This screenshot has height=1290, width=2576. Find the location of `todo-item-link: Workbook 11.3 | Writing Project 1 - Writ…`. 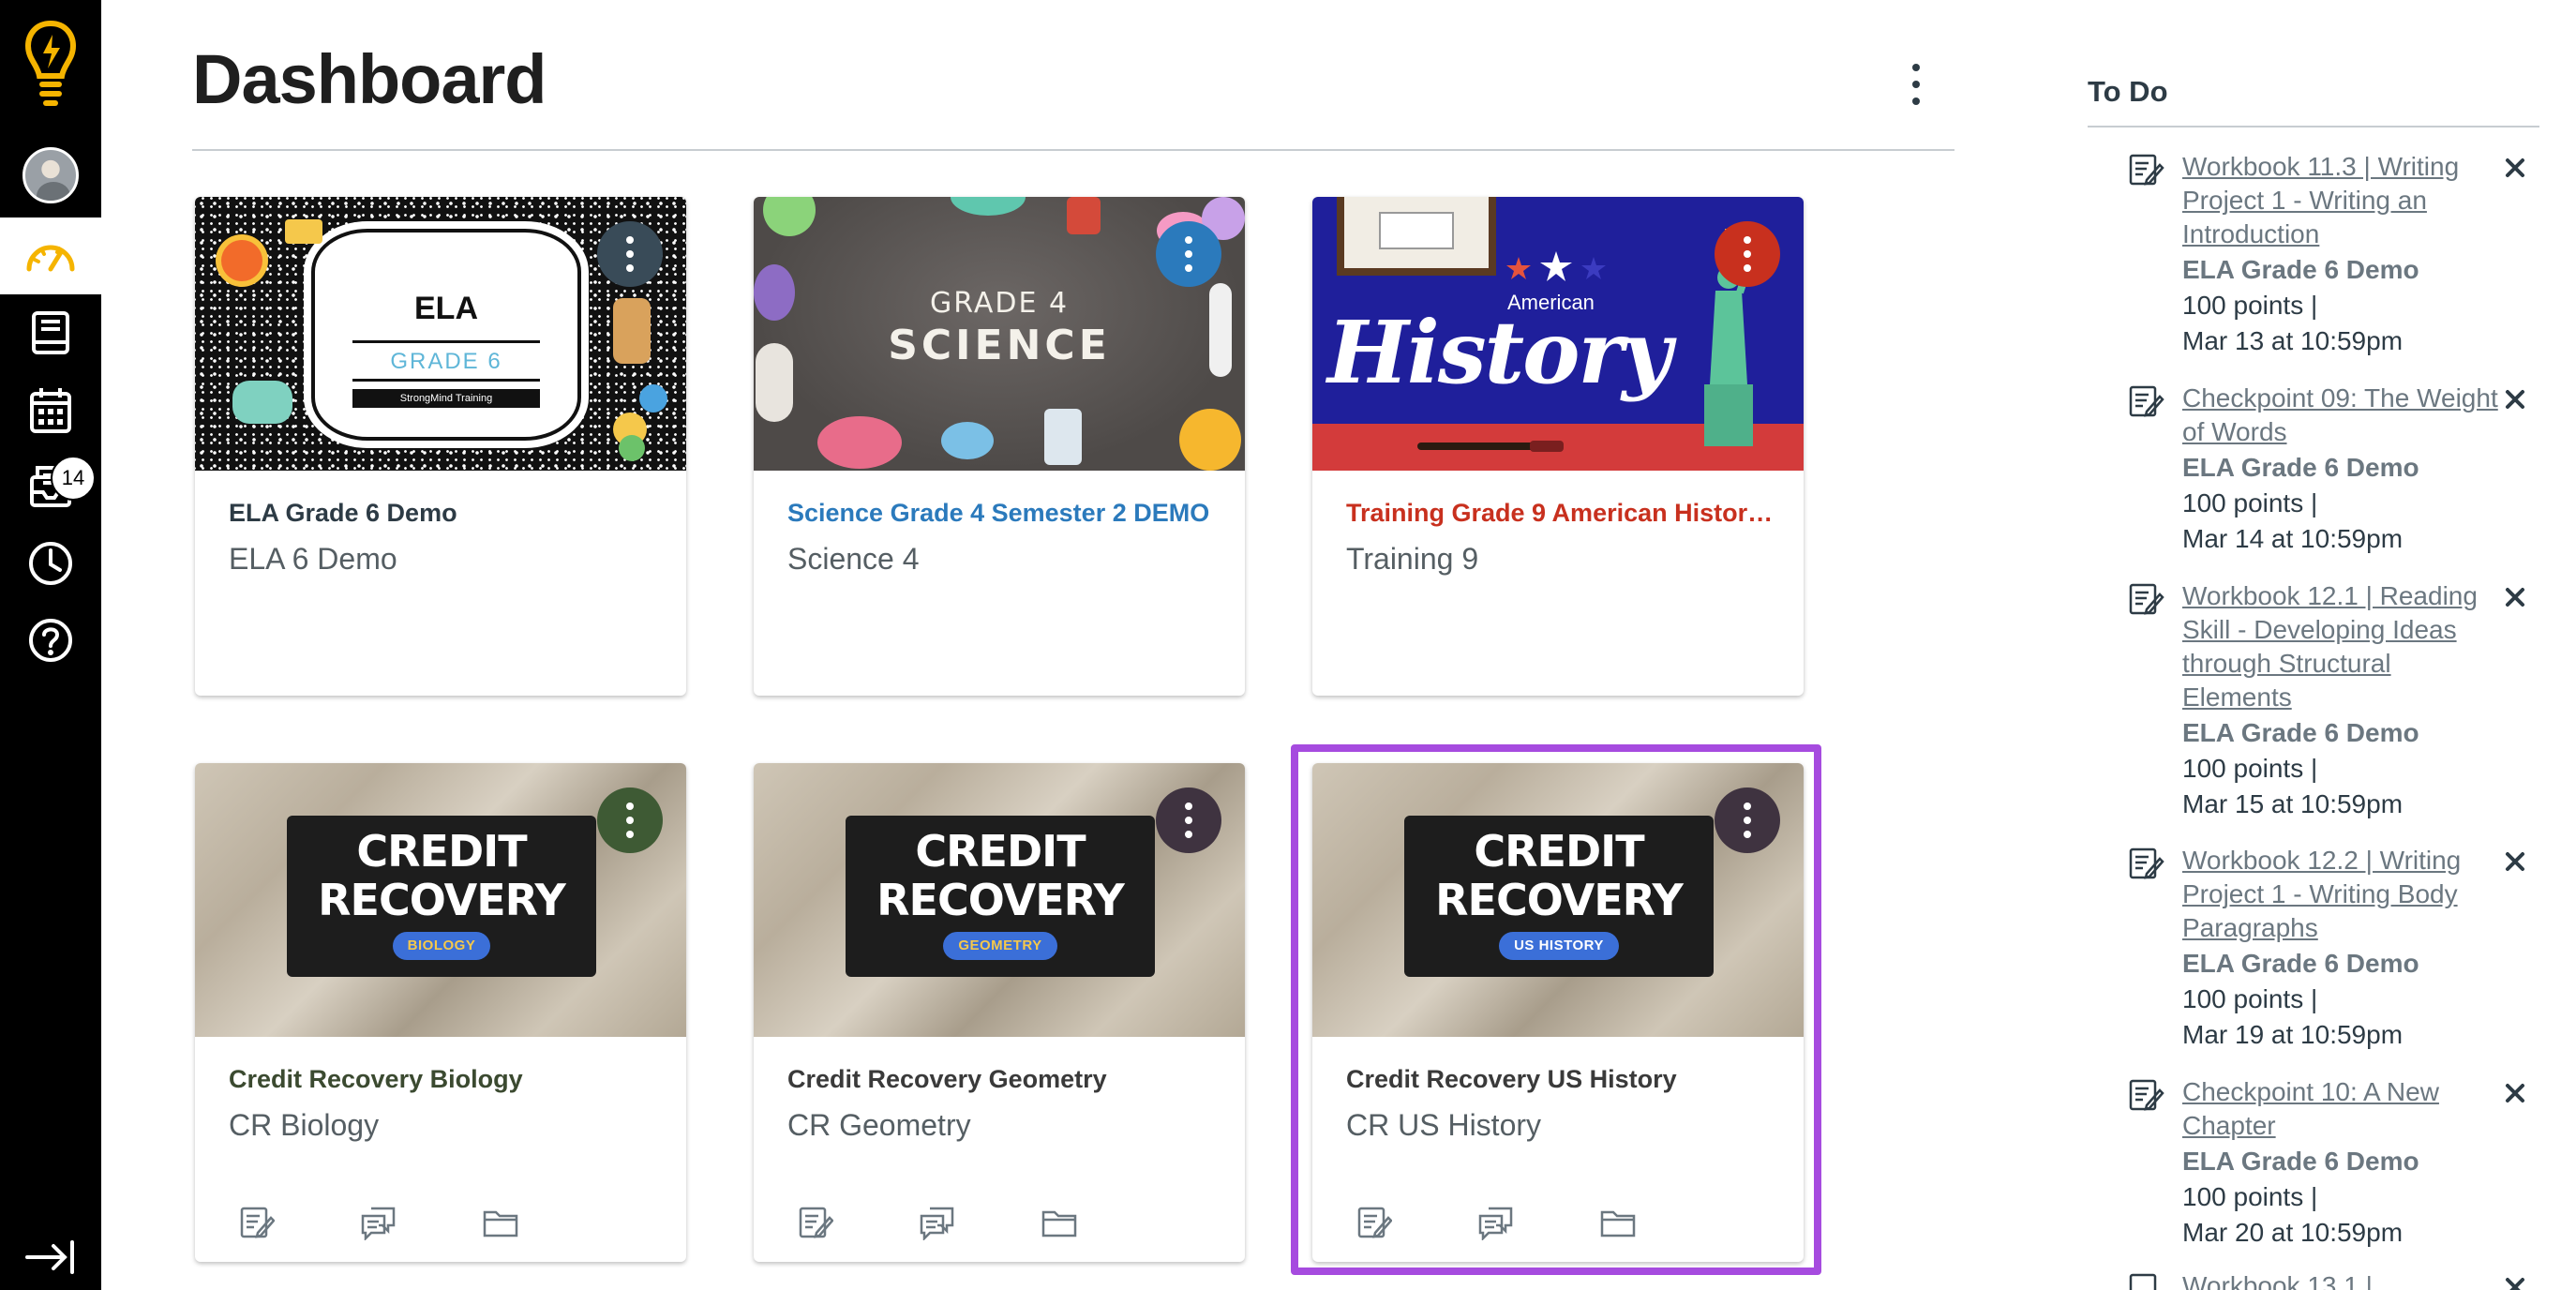

todo-item-link: Workbook 11.3 | Writing Project 1 - Writ… is located at coordinates (2342, 200).